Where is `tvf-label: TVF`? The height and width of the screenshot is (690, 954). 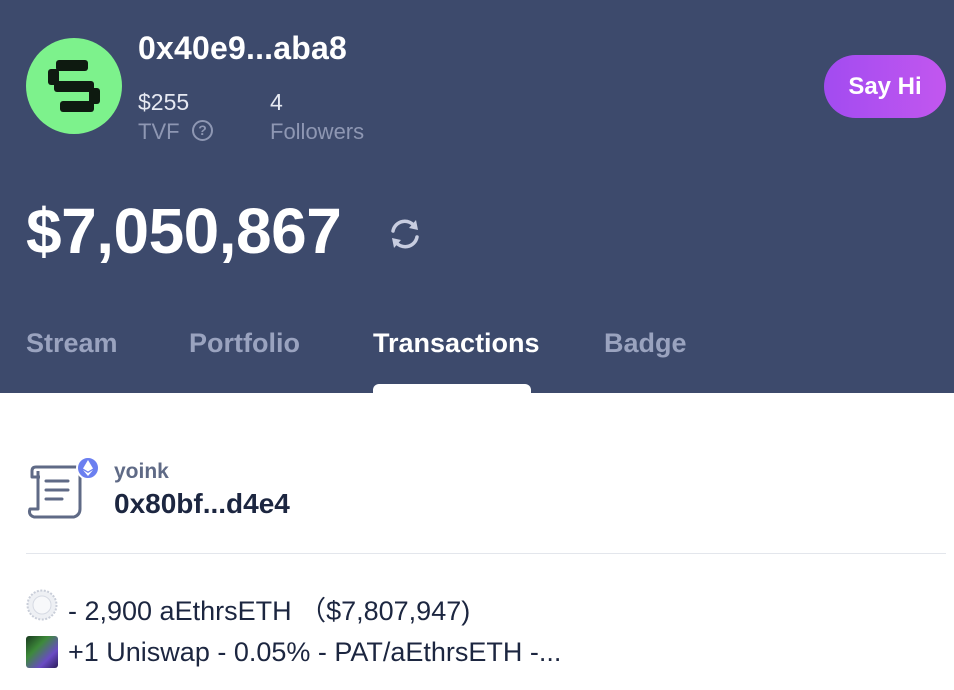
tvf-label: TVF is located at coordinates (159, 131).